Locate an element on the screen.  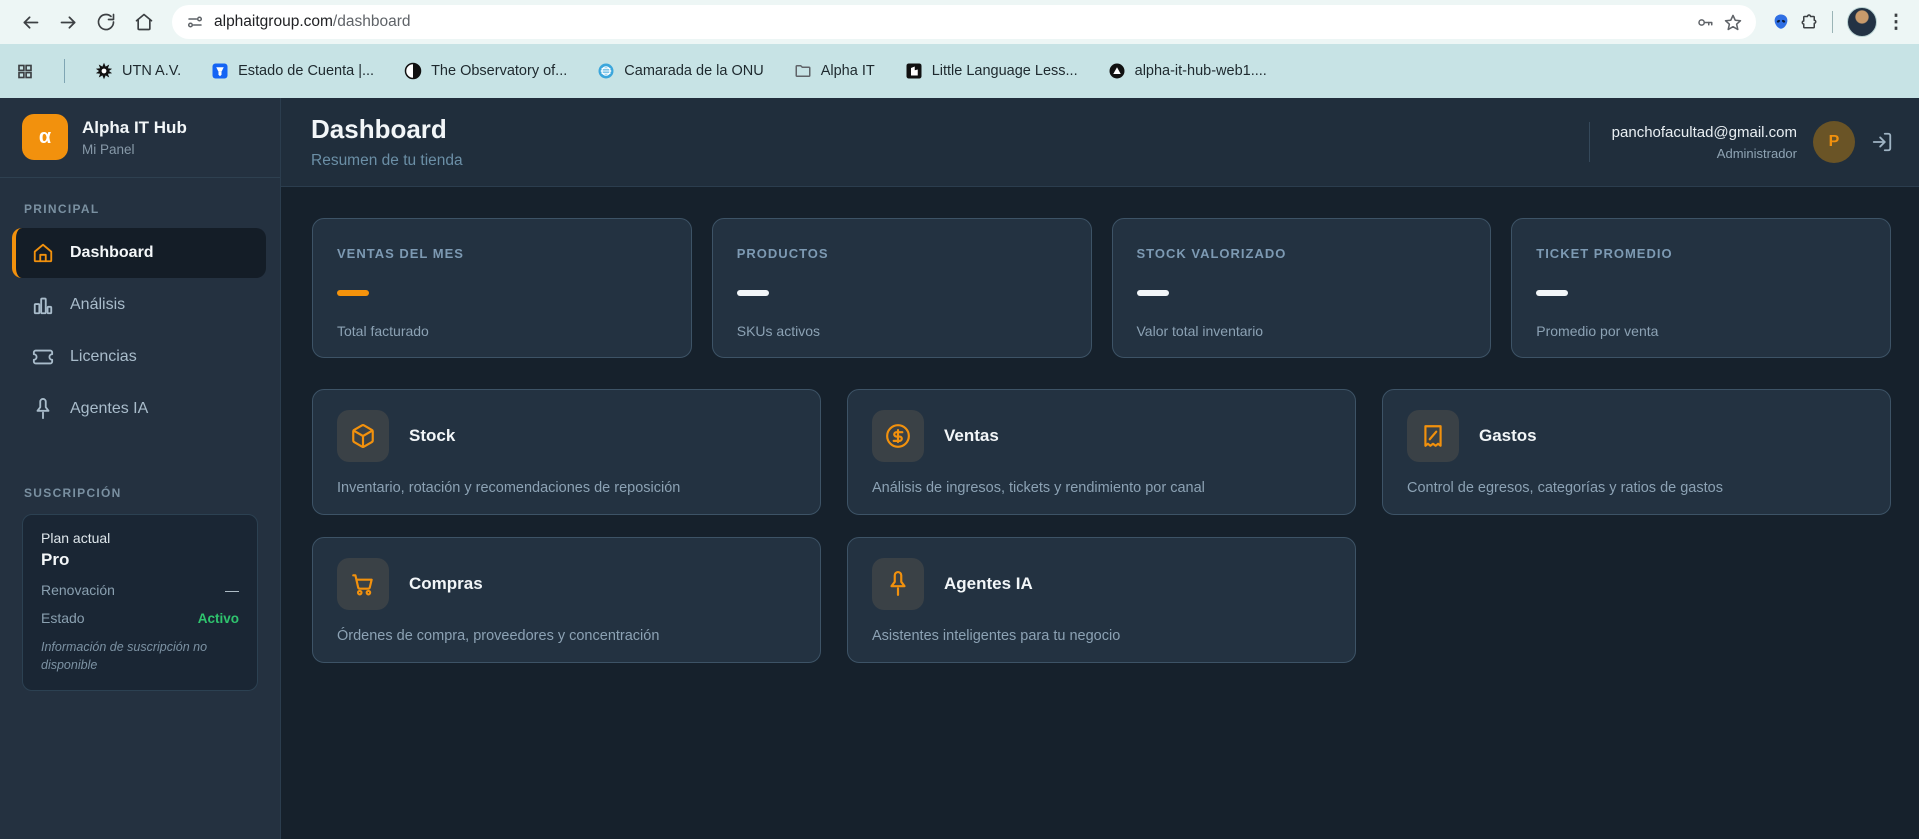
url-text: alphaitgroup.com/dashboard is located at coordinates (312, 22).